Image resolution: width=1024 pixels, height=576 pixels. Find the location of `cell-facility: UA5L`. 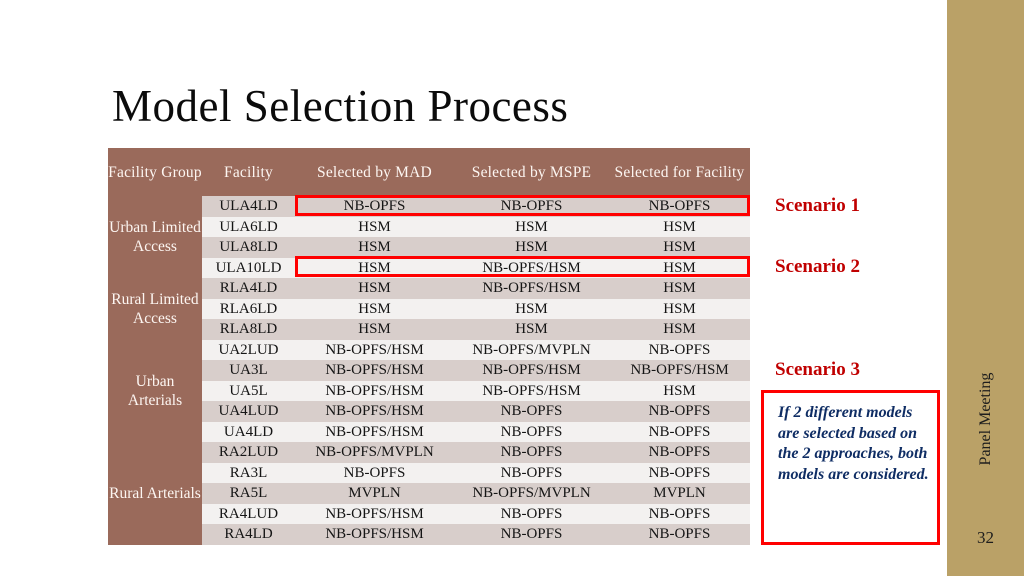

cell-facility: UA5L is located at coordinates (248, 390).